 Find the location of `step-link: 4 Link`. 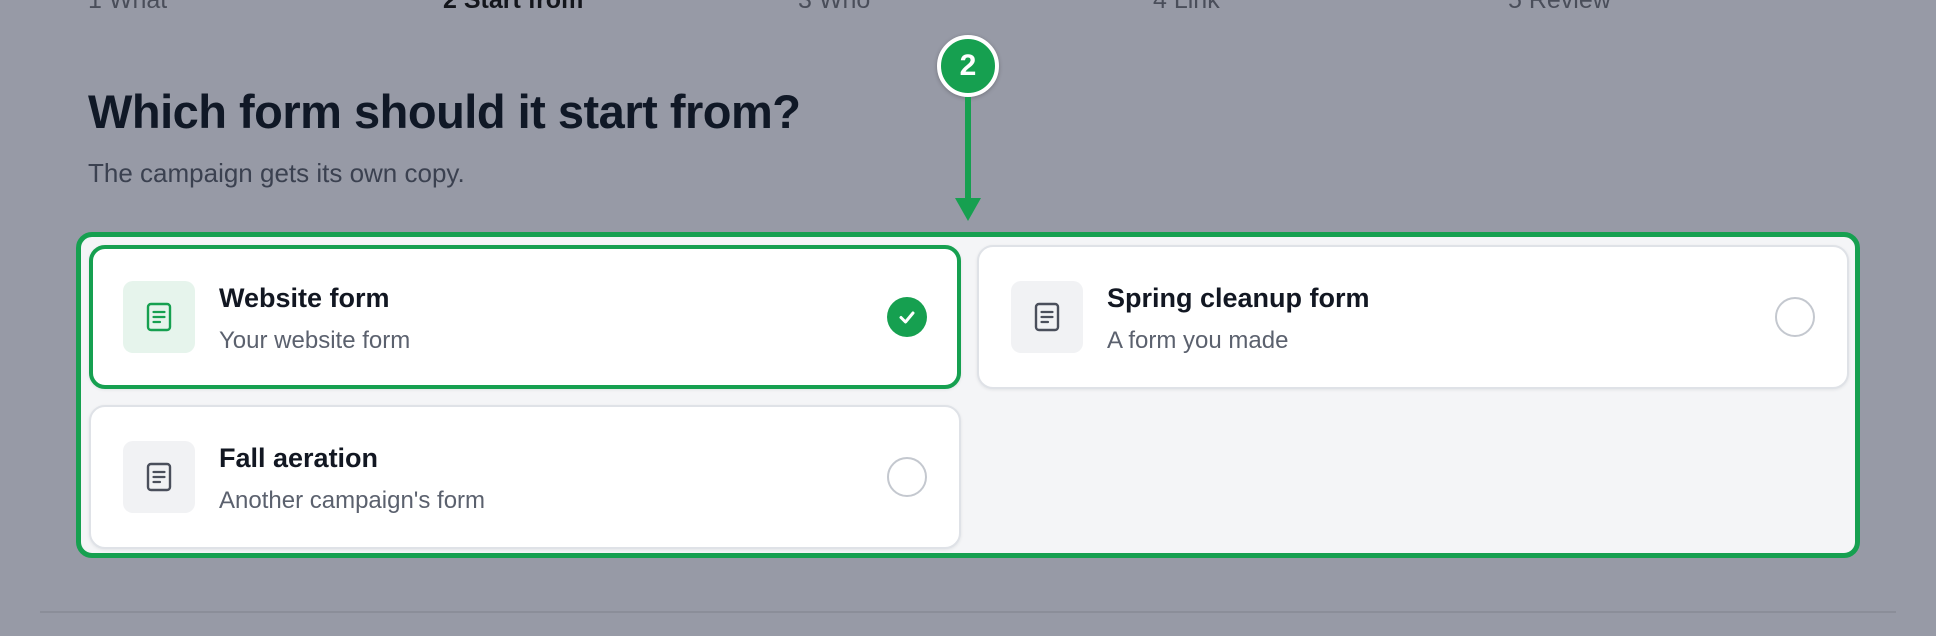

step-link: 4 Link is located at coordinates (1186, 7).